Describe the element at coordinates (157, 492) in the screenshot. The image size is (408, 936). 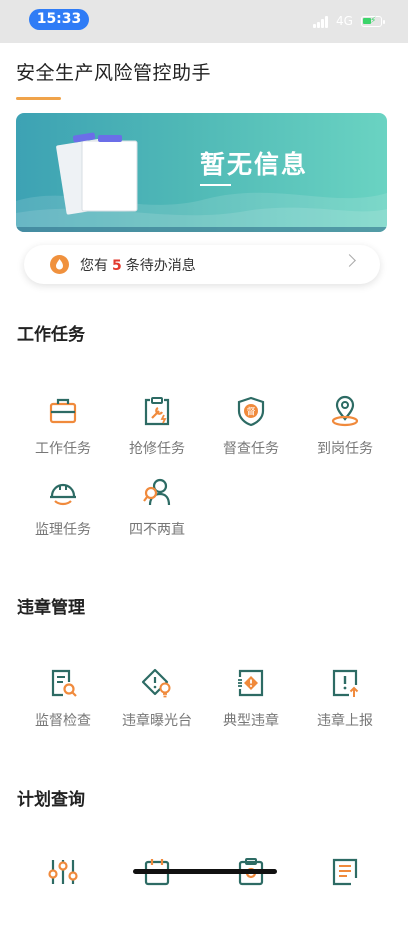
I see `inspector-search-icon` at that location.